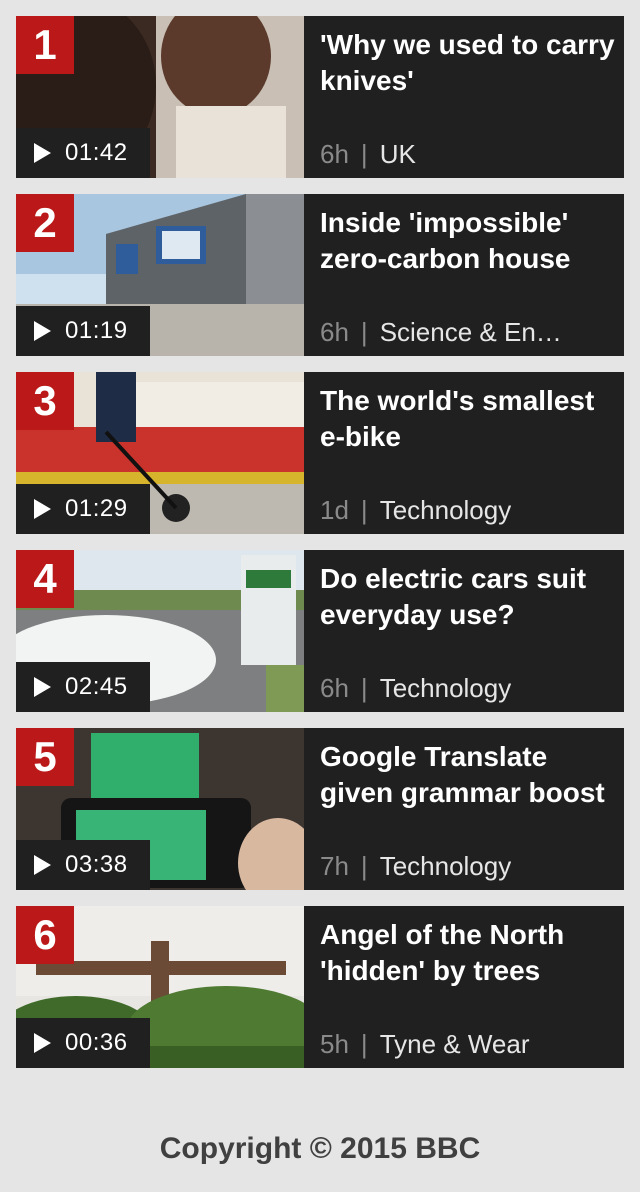 The width and height of the screenshot is (640, 1192). Describe the element at coordinates (96, 686) in the screenshot. I see `duration-label: 02:45` at that location.